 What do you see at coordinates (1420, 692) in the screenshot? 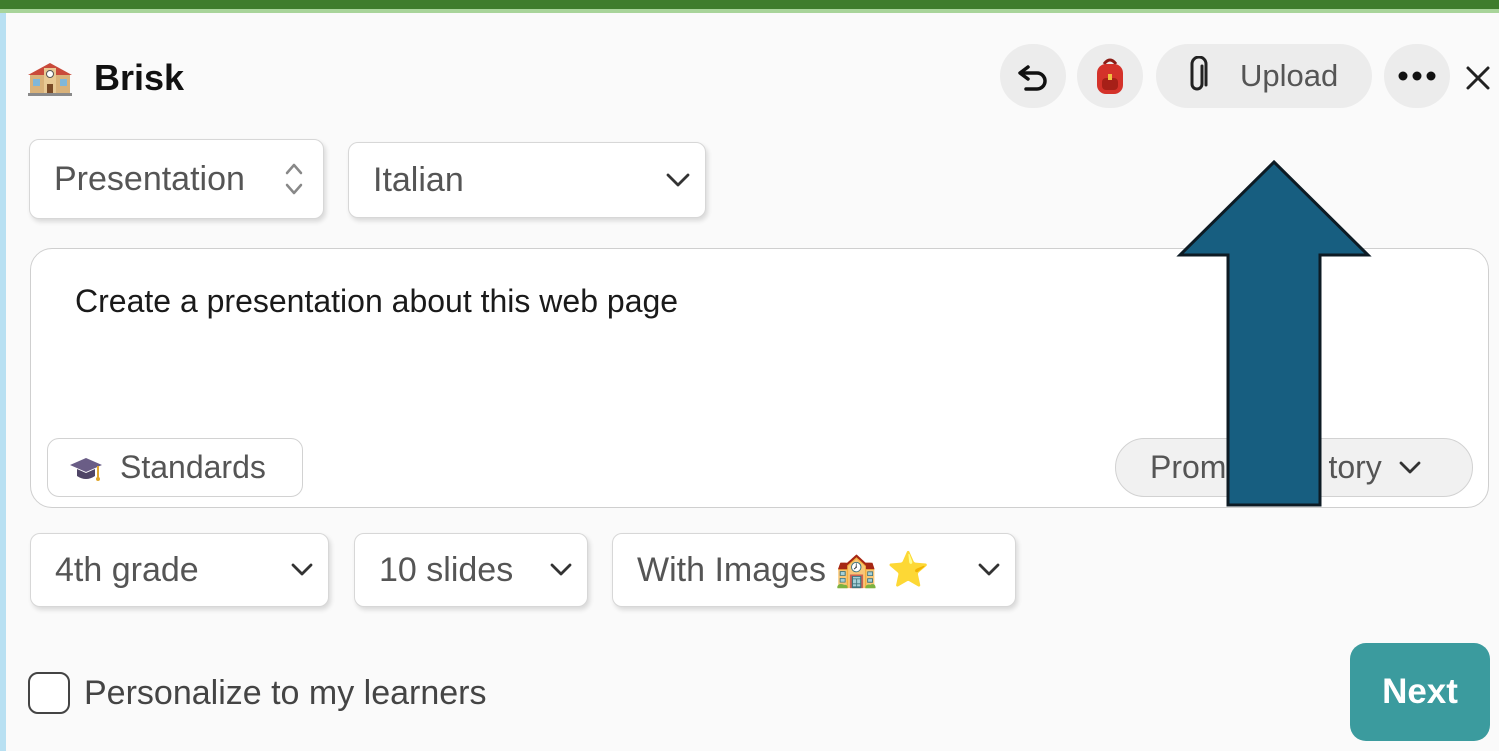
I see `next-button: Next` at bounding box center [1420, 692].